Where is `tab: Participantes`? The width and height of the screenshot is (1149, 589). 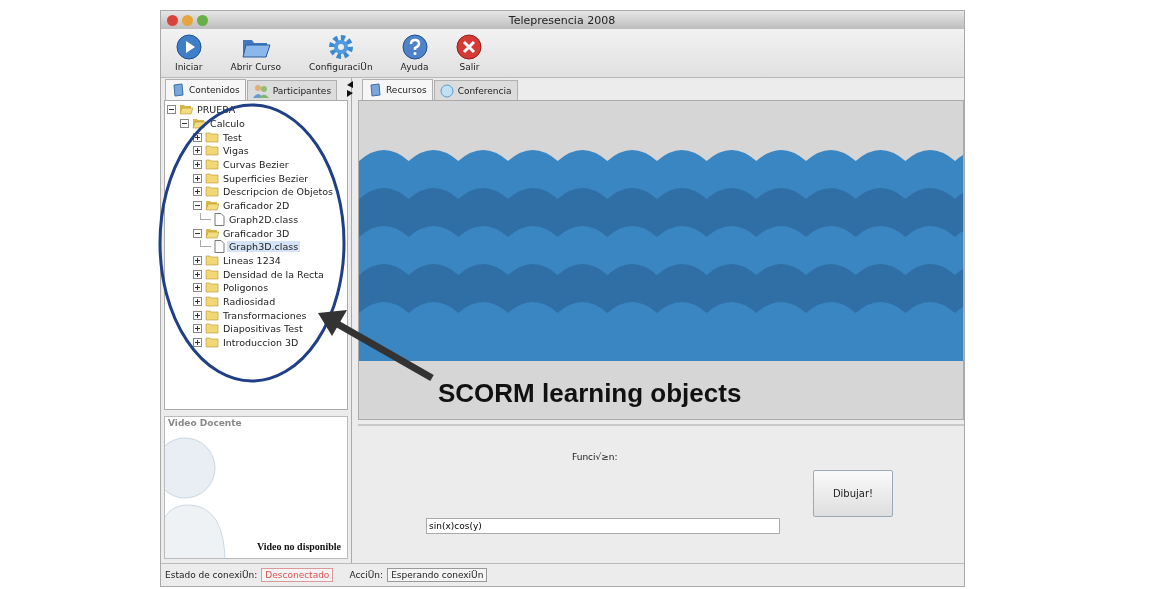 tab: Participantes is located at coordinates (292, 90).